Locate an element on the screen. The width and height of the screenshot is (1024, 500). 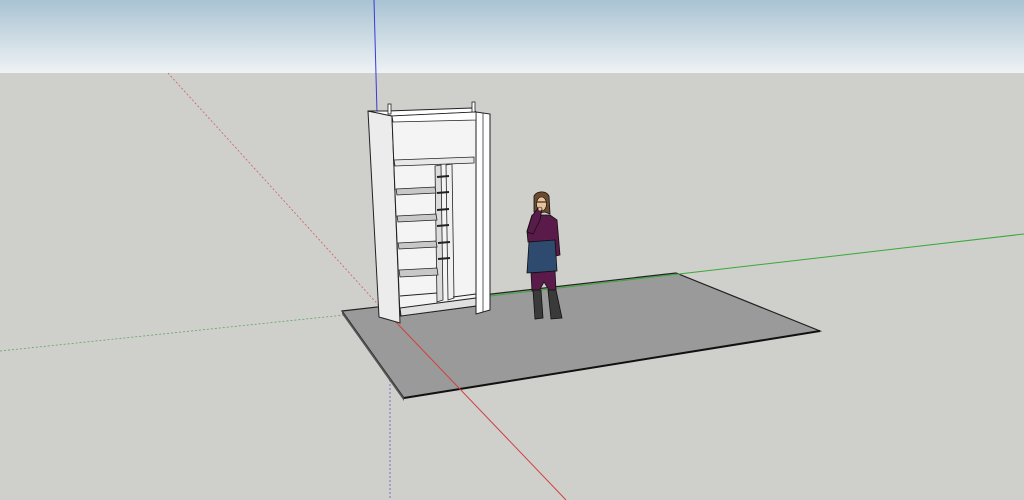
sky is located at coordinates (512, 36).